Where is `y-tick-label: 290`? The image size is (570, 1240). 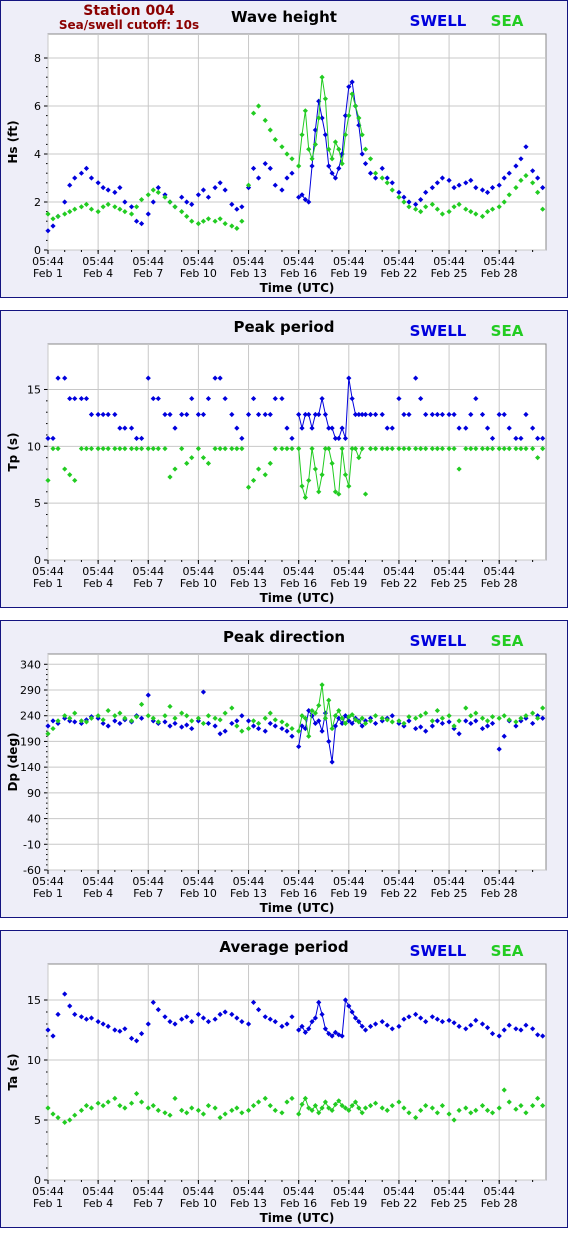 y-tick-label: 290 is located at coordinates (30, 690).